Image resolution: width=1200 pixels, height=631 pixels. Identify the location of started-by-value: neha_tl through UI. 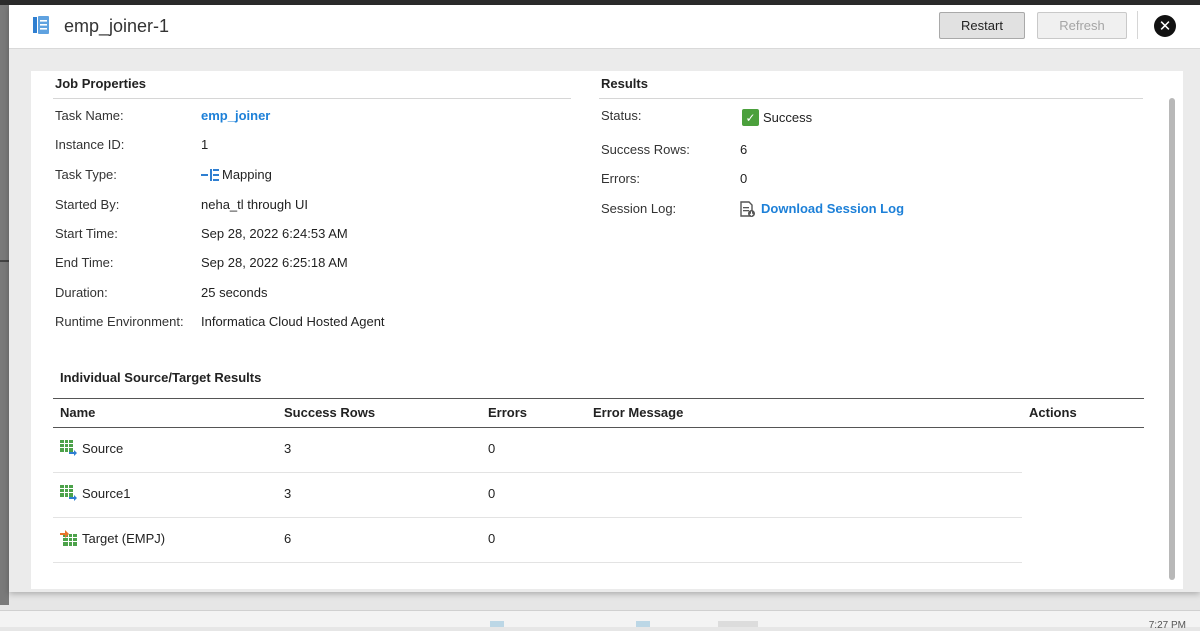
(254, 204).